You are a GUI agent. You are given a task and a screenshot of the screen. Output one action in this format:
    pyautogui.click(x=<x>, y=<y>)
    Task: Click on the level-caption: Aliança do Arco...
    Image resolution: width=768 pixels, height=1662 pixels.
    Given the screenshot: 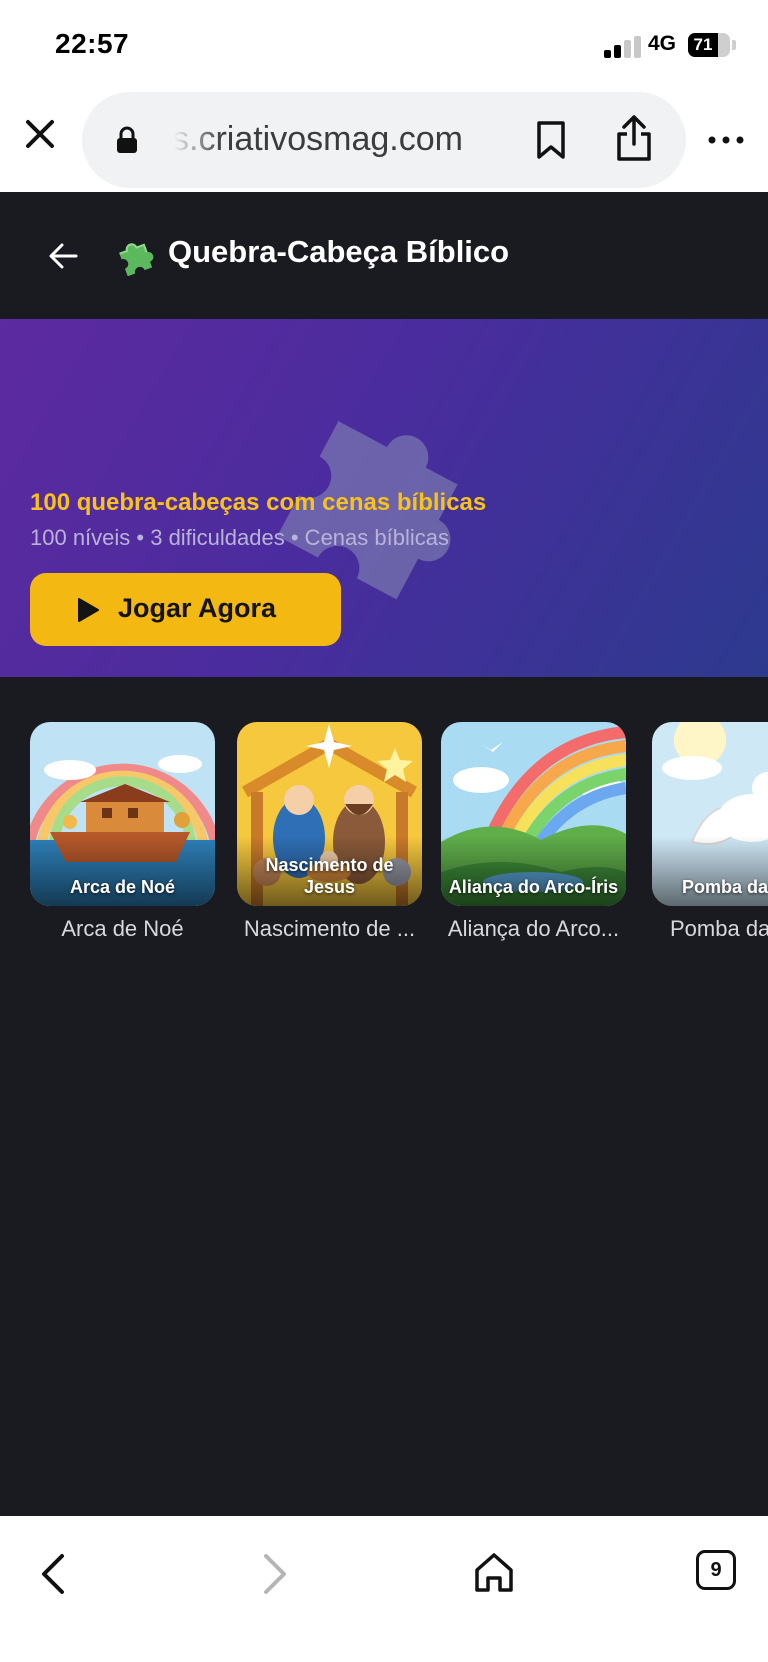 What is the action you would take?
    pyautogui.click(x=533, y=928)
    